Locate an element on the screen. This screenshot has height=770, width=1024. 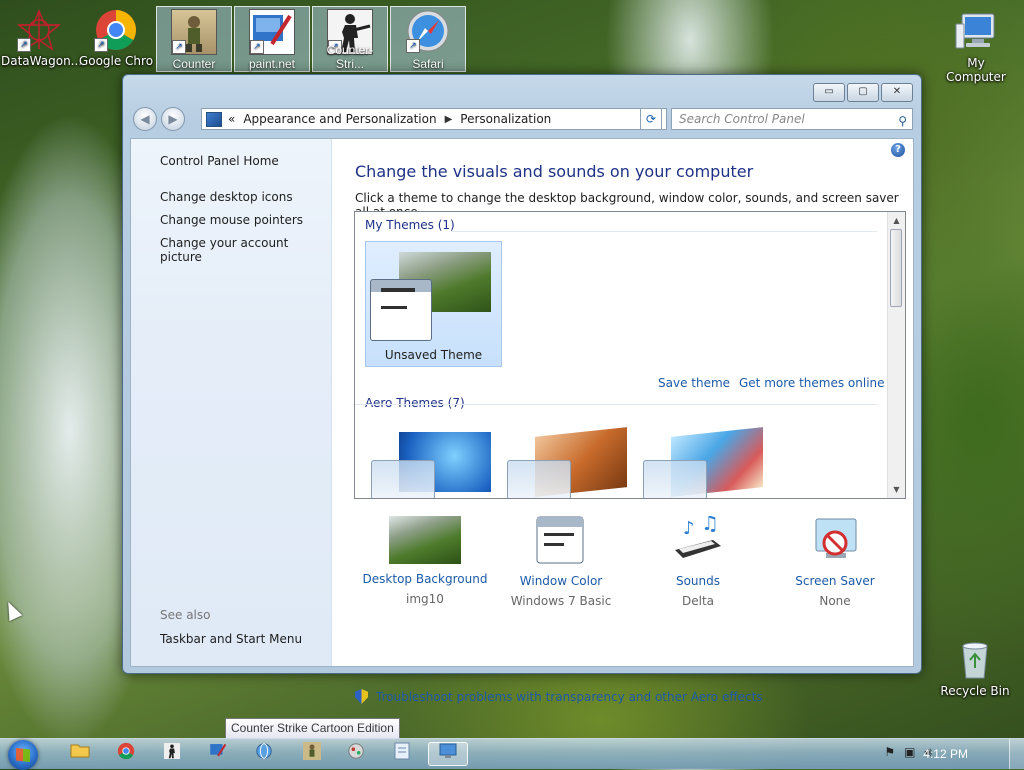
desktop-icon-counter: ↗ Counter is located at coordinates (194, 39).